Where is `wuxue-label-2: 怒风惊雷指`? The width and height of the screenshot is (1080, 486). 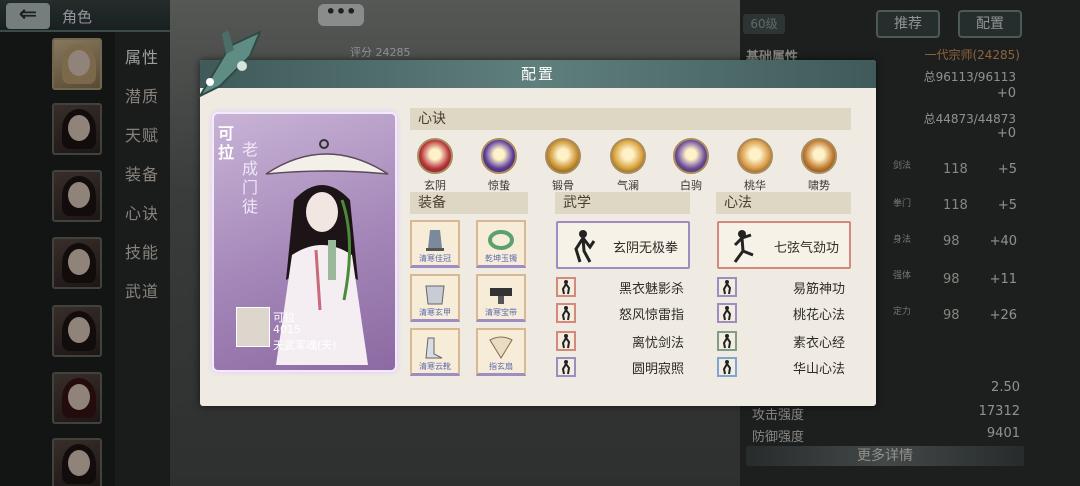
wuxue-label-2: 怒风惊雷指 is located at coordinates (651, 315).